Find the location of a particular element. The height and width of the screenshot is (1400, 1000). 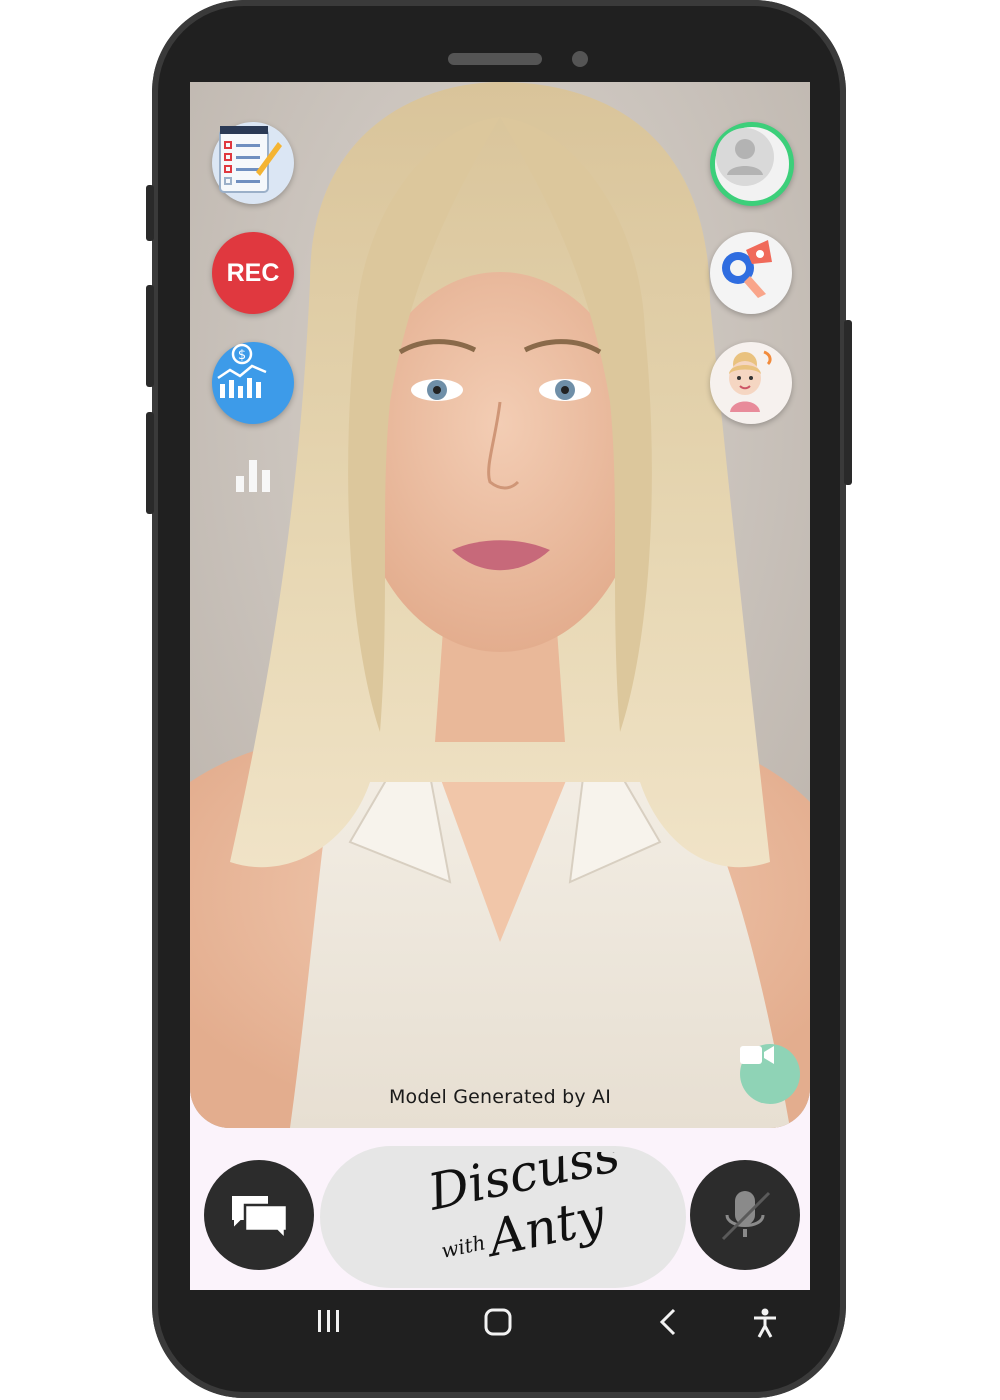

rec-label: REC is located at coordinates (253, 272).